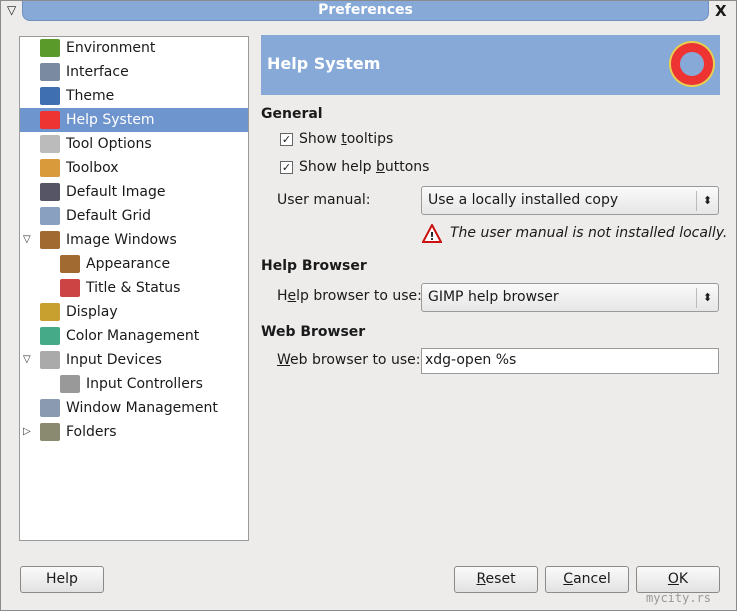 Image resolution: width=737 pixels, height=611 pixels. Describe the element at coordinates (50, 216) in the screenshot. I see `default-grid-icon` at that location.